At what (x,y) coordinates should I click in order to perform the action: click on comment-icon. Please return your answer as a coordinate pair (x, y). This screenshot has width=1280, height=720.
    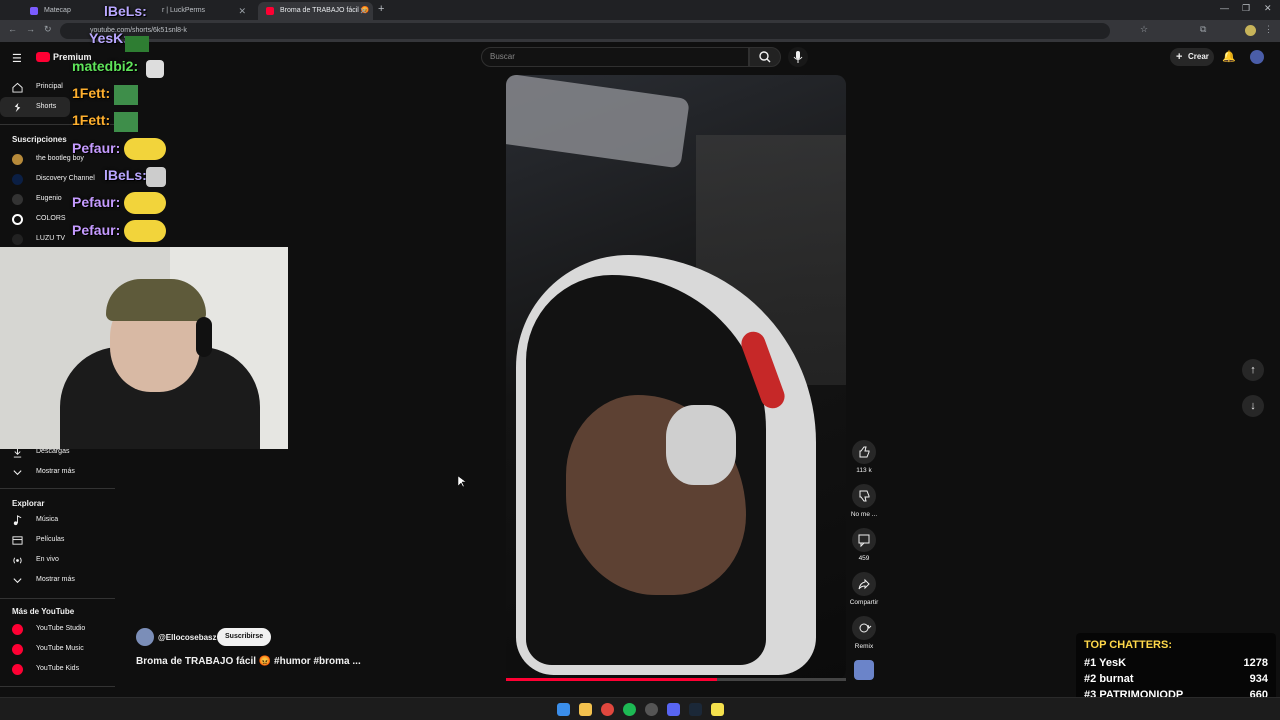
    Looking at the image, I should click on (864, 541).